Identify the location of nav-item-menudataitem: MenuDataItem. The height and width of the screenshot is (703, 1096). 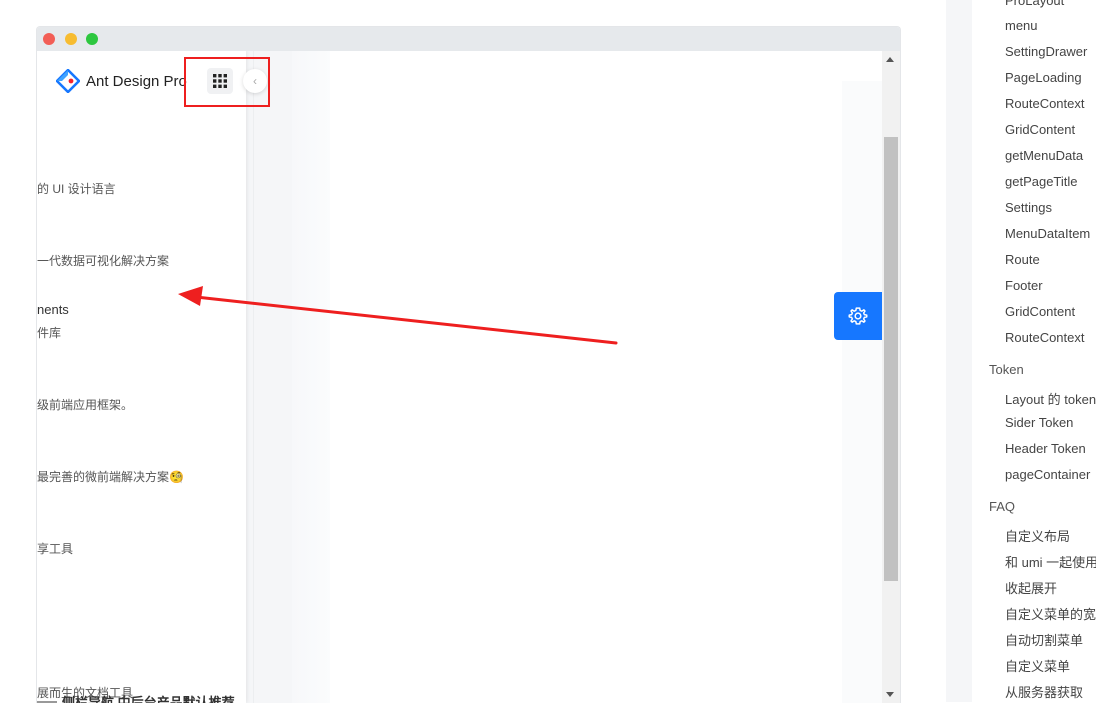
(1047, 233).